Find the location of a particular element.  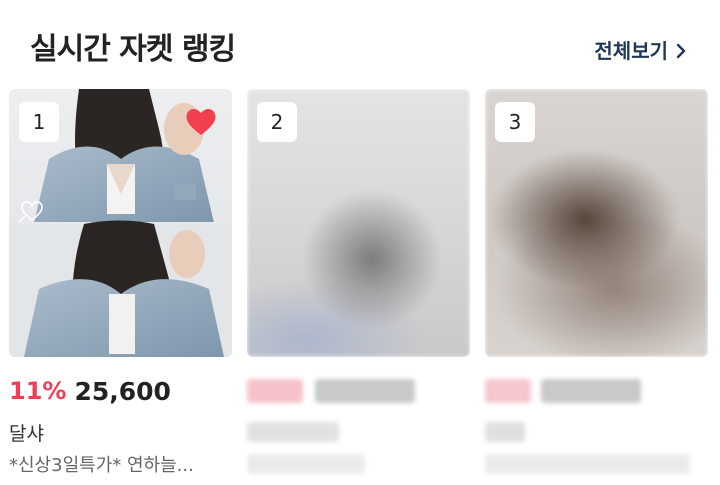

rank-badge: 3 is located at coordinates (515, 122).